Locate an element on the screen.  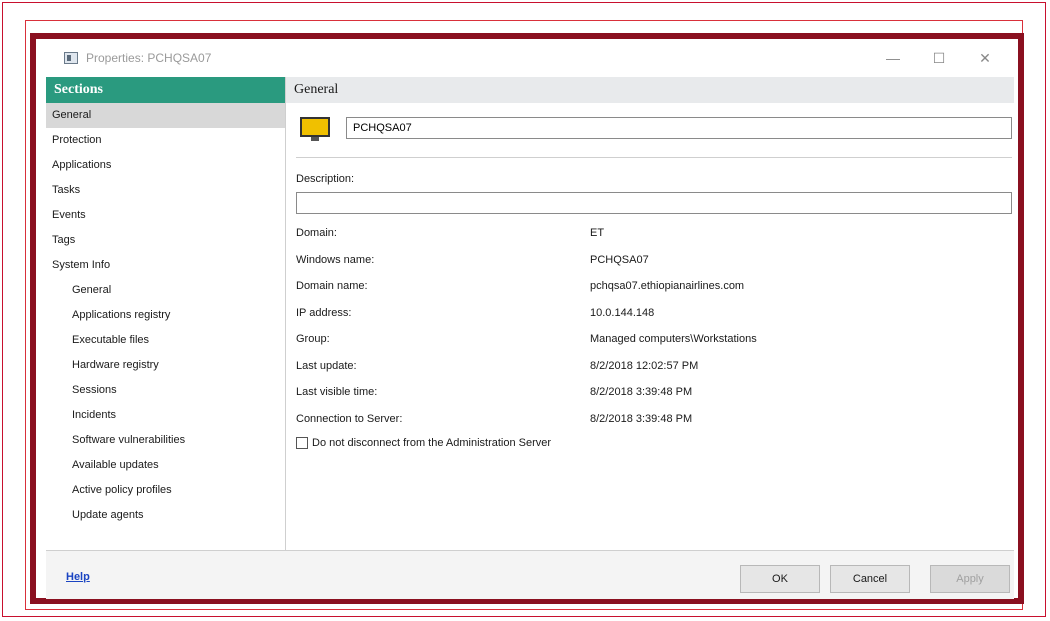
property-row: Group: Managed computers\Workstations is located at coordinates (654, 343).